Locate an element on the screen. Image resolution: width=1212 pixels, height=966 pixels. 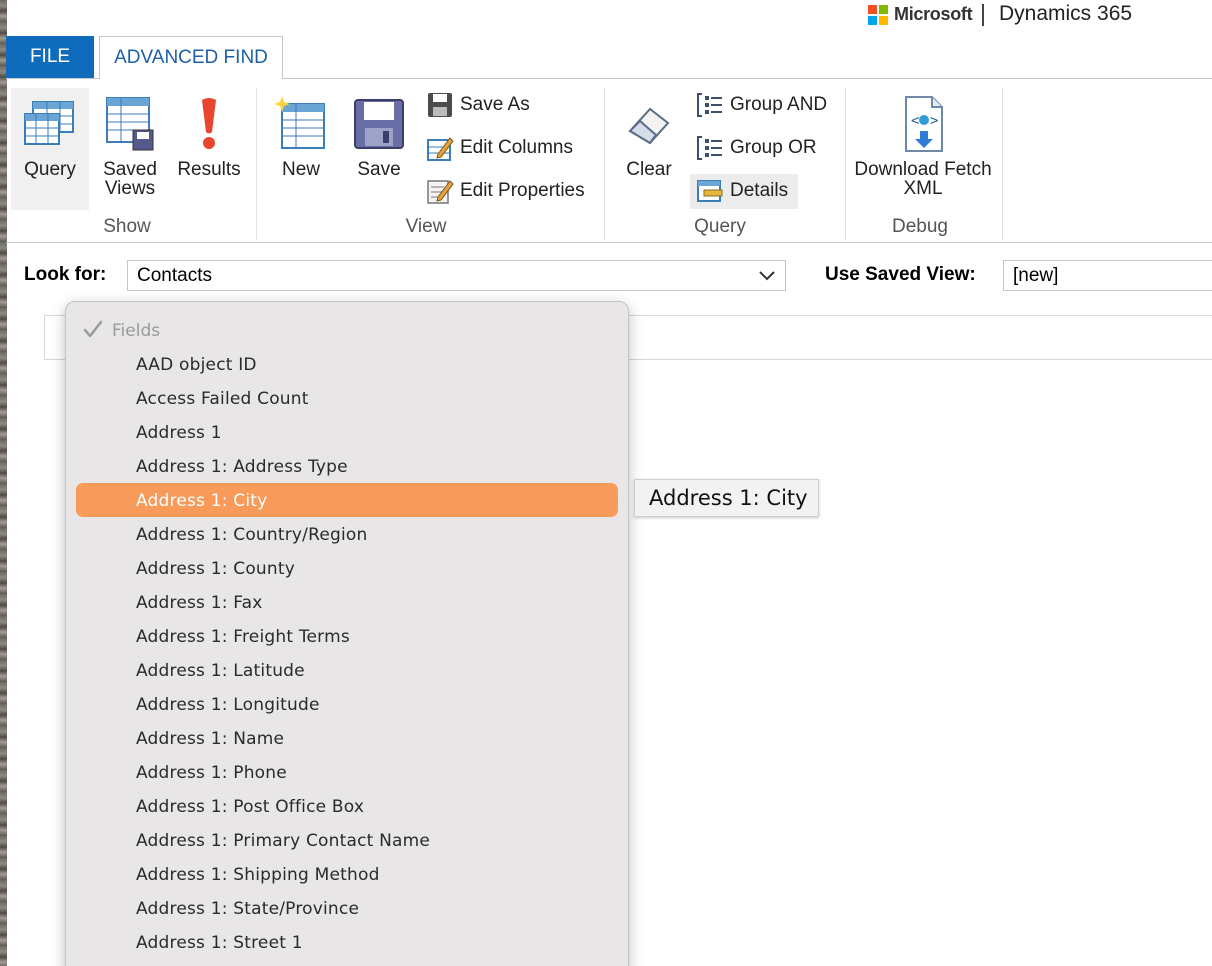
edit-columns-button: Edit Columns is located at coordinates (499, 148).